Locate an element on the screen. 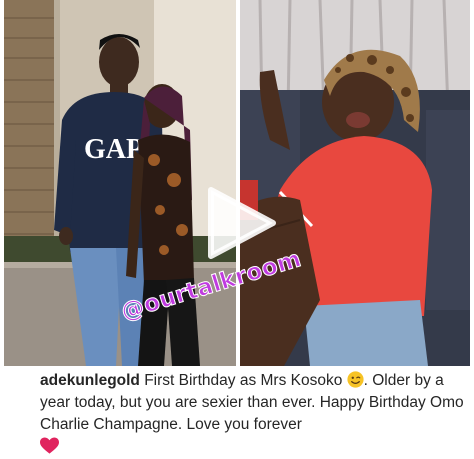  caption-text-part1: First Birthday as Mrs Kosoko is located at coordinates (243, 380).